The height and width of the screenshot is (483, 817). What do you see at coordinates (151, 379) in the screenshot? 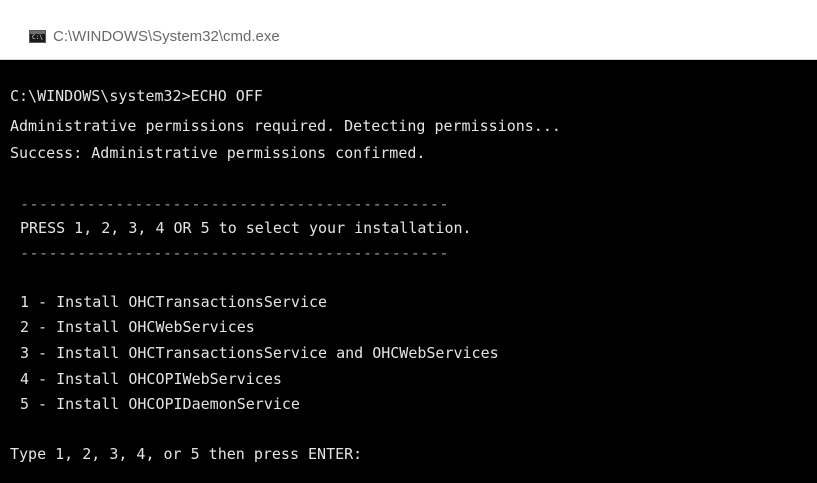
I see `menu-option: 4 - Install OHCOPIWebServices` at bounding box center [151, 379].